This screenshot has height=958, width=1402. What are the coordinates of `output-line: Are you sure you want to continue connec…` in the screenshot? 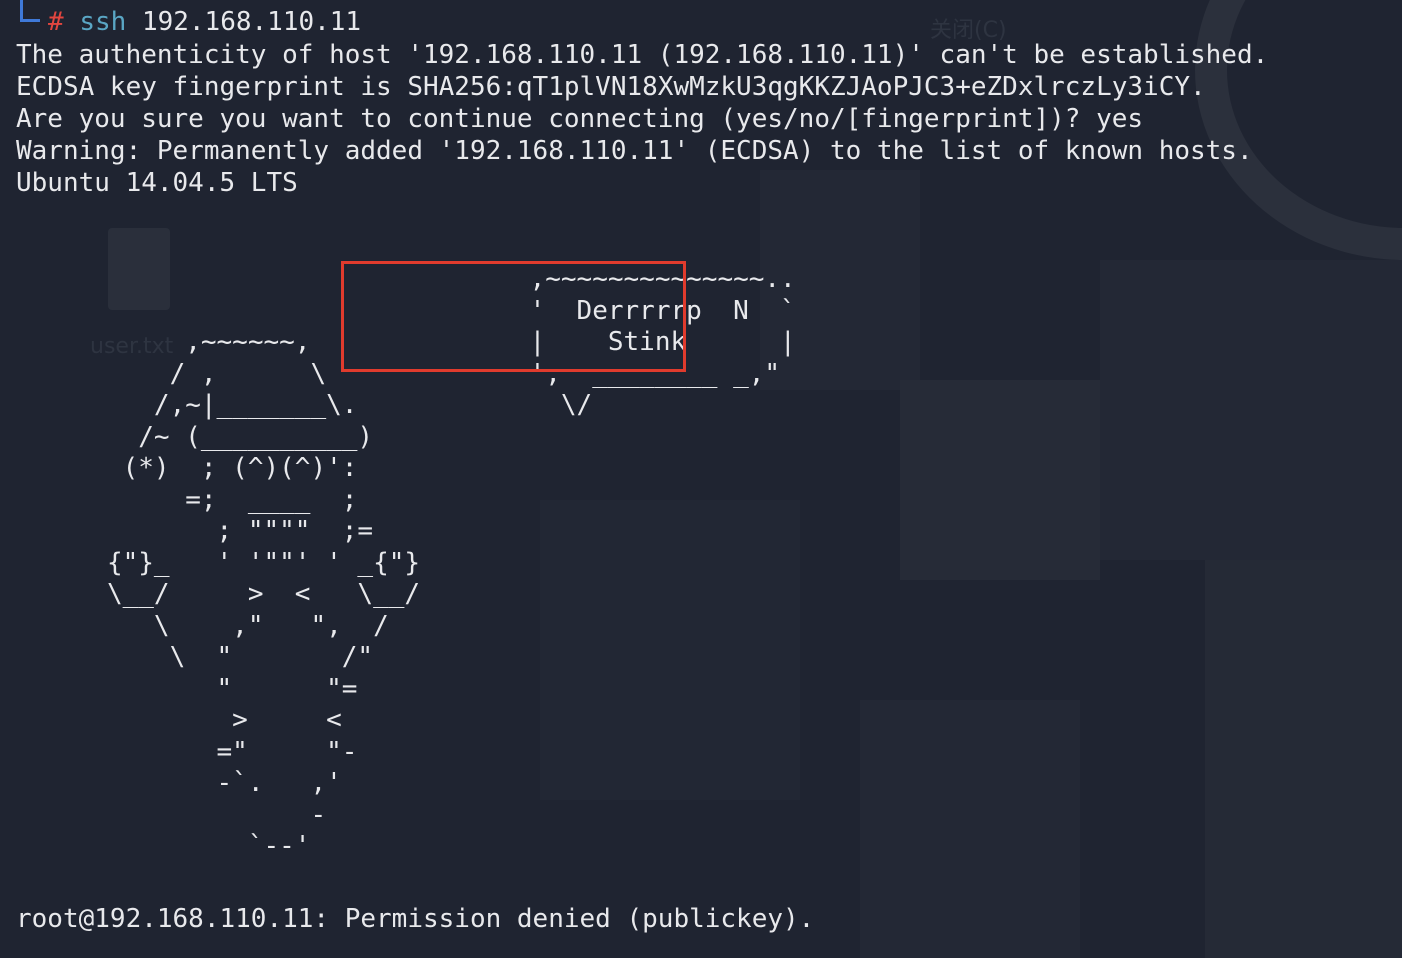 It's located at (580, 119).